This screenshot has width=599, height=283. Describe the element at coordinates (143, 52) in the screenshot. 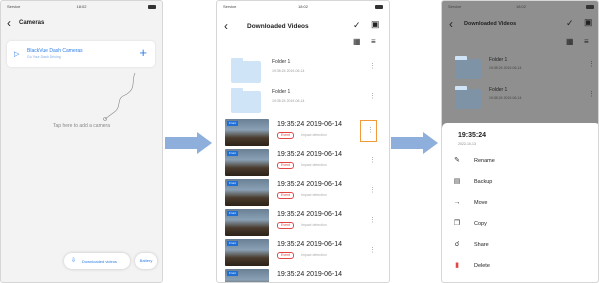

I see `add-camera-button: +` at that location.